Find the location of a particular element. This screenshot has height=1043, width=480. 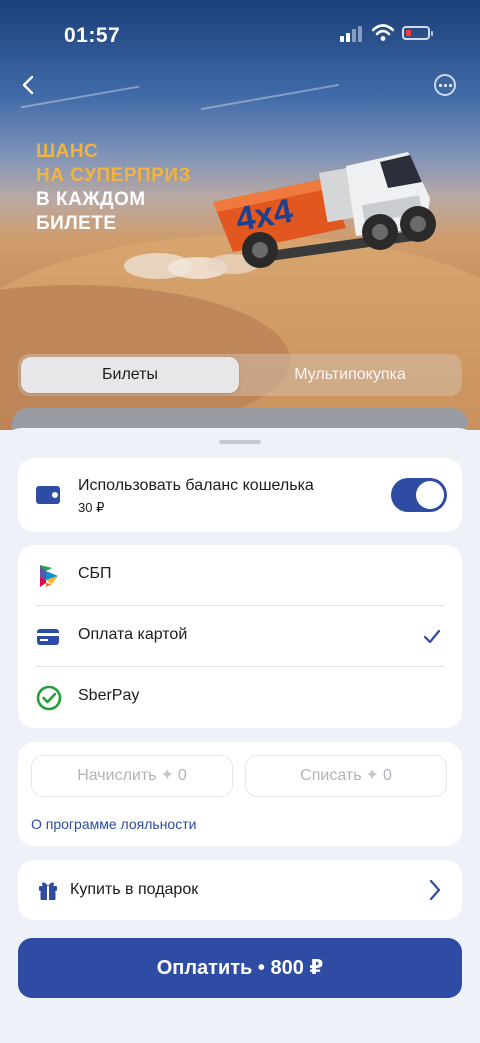

payment-method-label: СБП is located at coordinates (95, 573).